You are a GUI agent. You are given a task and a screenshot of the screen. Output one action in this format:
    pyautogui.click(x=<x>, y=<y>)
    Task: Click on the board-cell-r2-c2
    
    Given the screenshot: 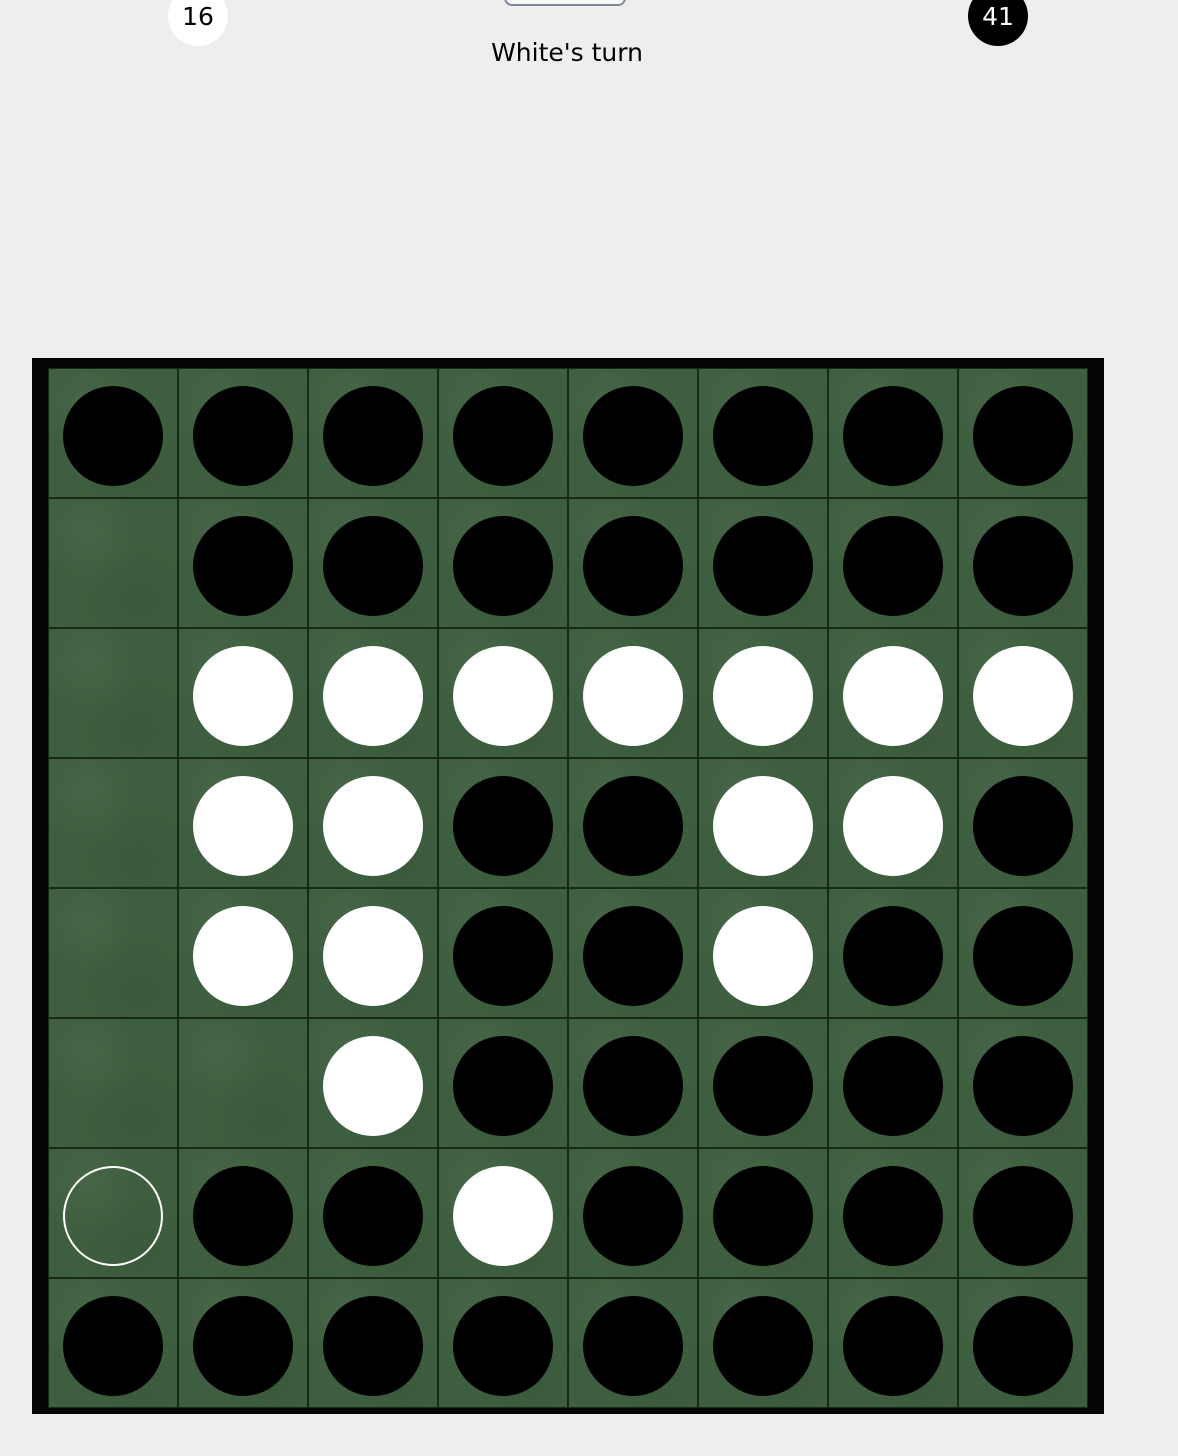 What is the action you would take?
    pyautogui.click(x=243, y=563)
    